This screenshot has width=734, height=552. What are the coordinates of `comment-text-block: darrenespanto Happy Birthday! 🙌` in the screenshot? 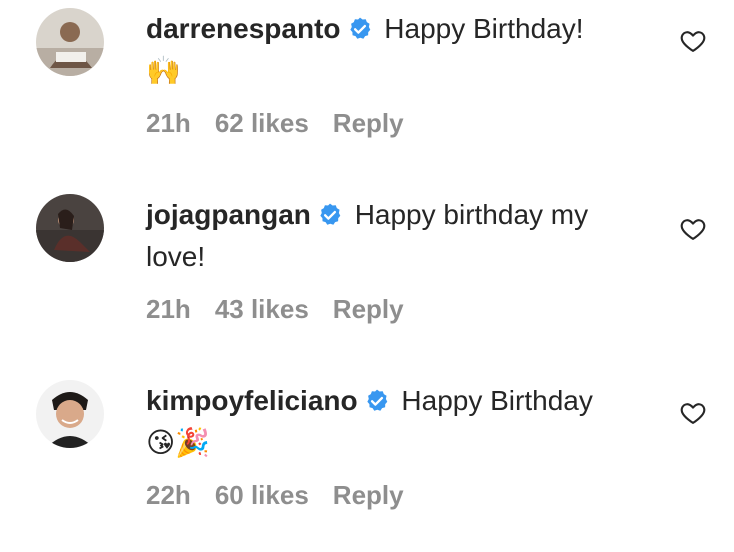 It's located at (396, 50).